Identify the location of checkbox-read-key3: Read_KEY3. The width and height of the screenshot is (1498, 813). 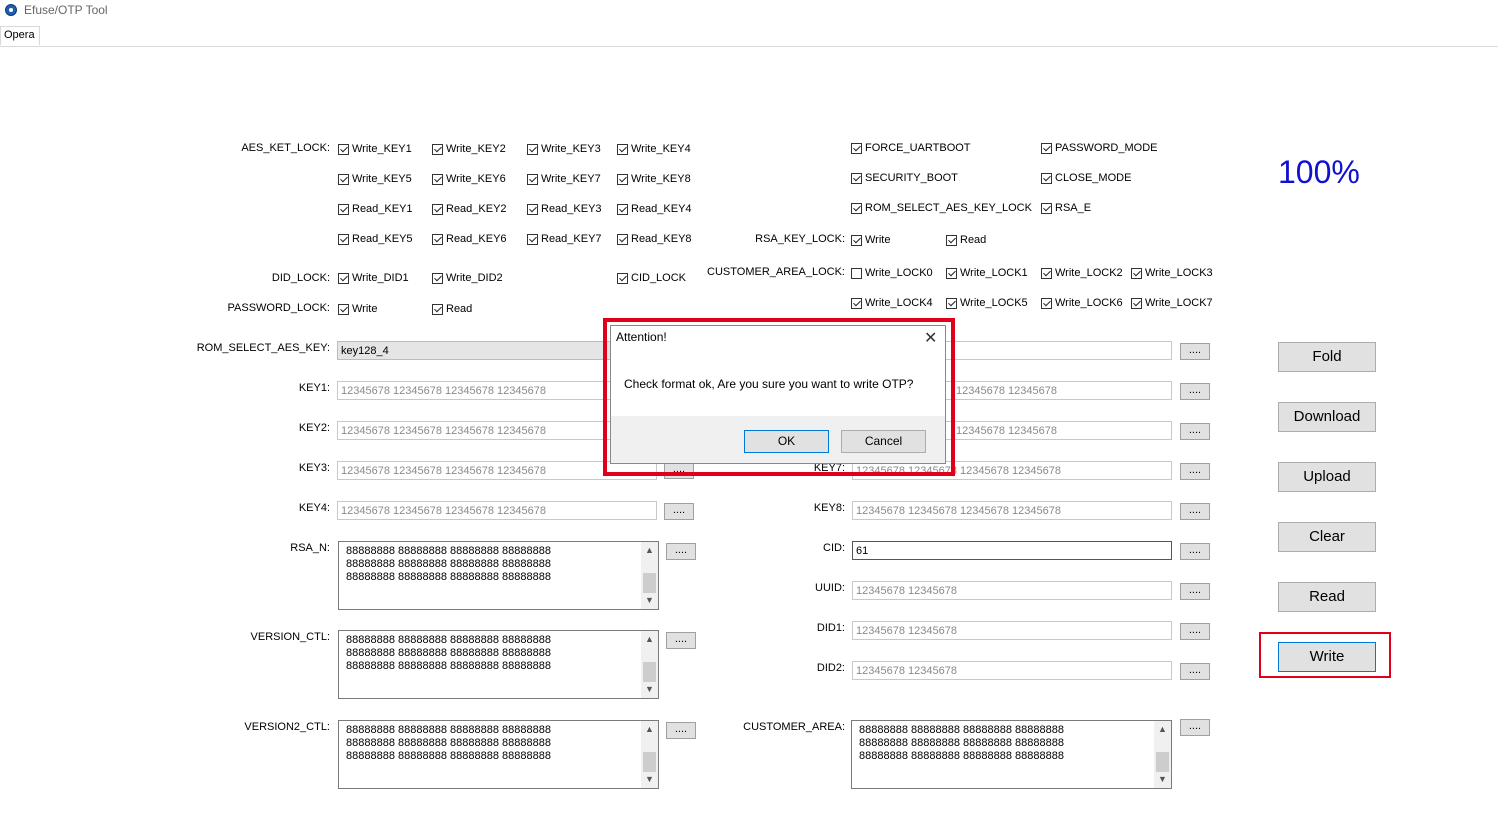
(564, 209).